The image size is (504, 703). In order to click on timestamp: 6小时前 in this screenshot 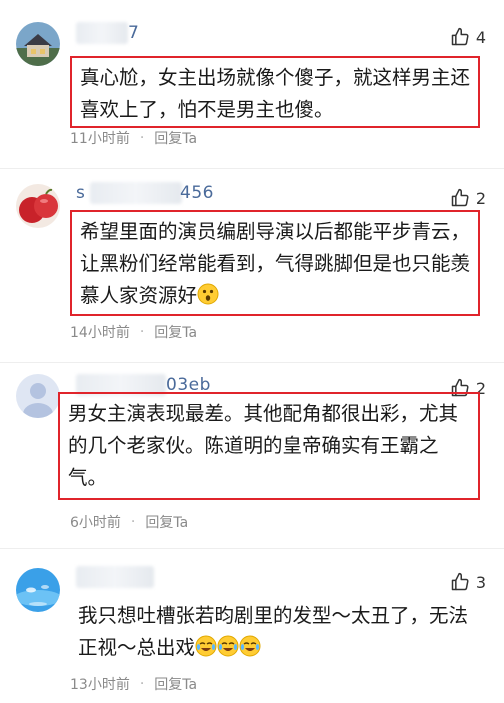, I will do `click(95, 523)`.